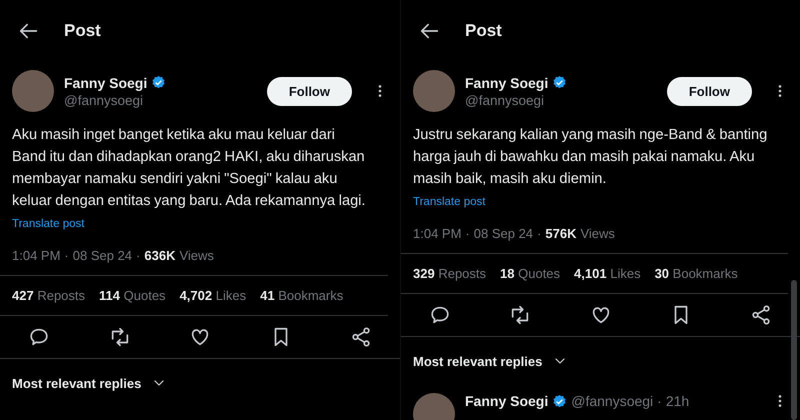 This screenshot has width=800, height=420. What do you see at coordinates (612, 401) in the screenshot?
I see `reply-handle: @fannysoegi` at bounding box center [612, 401].